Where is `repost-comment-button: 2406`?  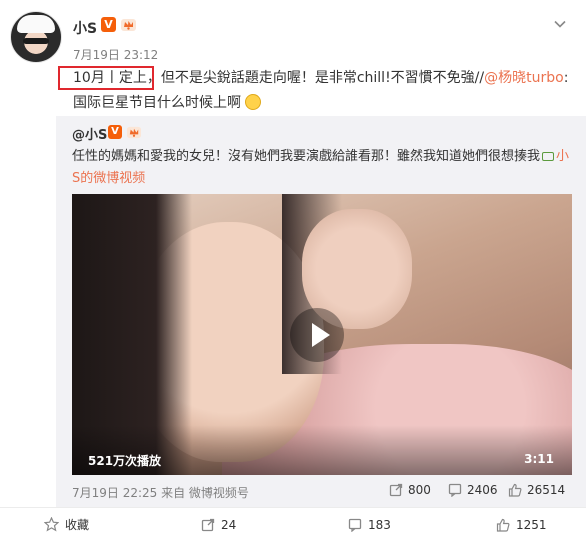 repost-comment-button: 2406 is located at coordinates (473, 490).